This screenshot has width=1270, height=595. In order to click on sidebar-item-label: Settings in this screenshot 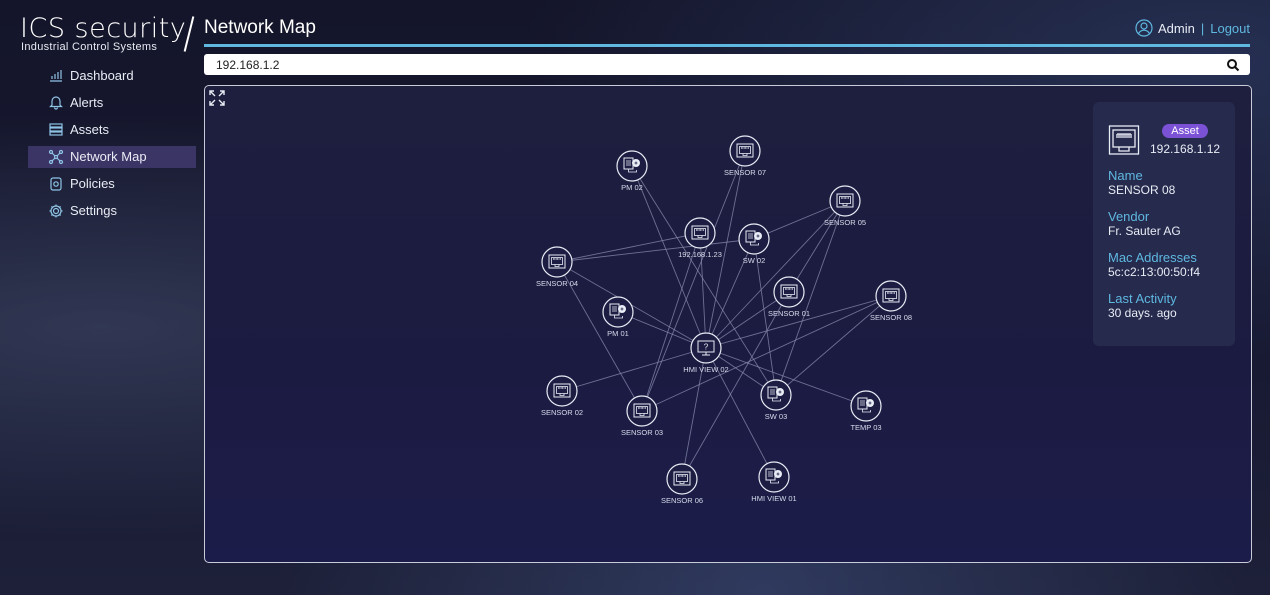, I will do `click(93, 211)`.